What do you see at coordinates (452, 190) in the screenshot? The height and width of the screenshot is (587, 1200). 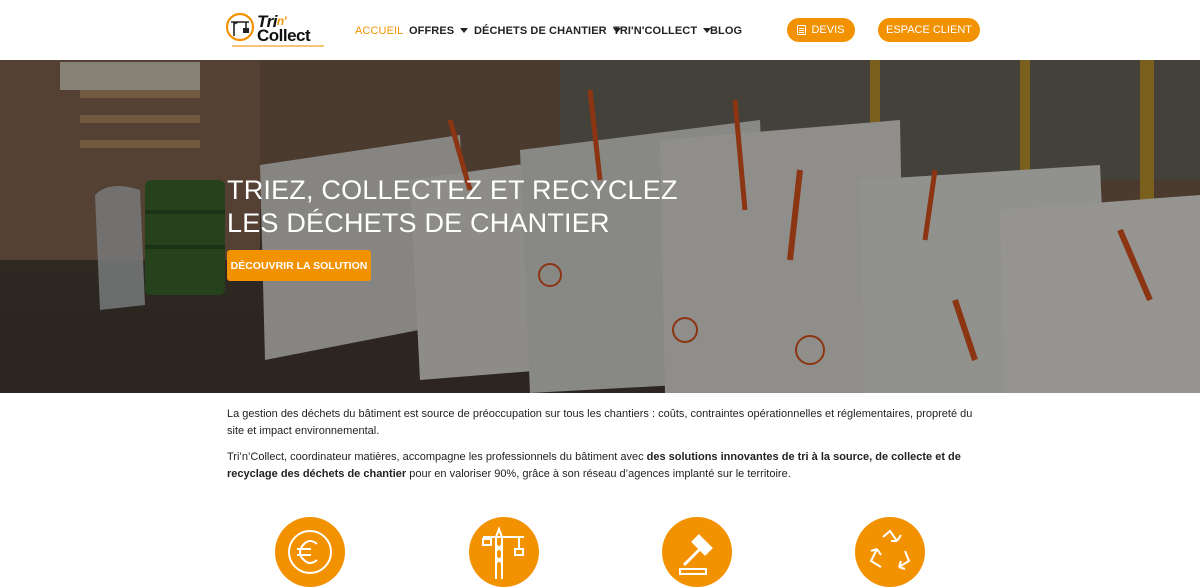 I see `hero-title-line-1: TRIEZ, COLLECTEZ ET RECYCLEZ` at bounding box center [452, 190].